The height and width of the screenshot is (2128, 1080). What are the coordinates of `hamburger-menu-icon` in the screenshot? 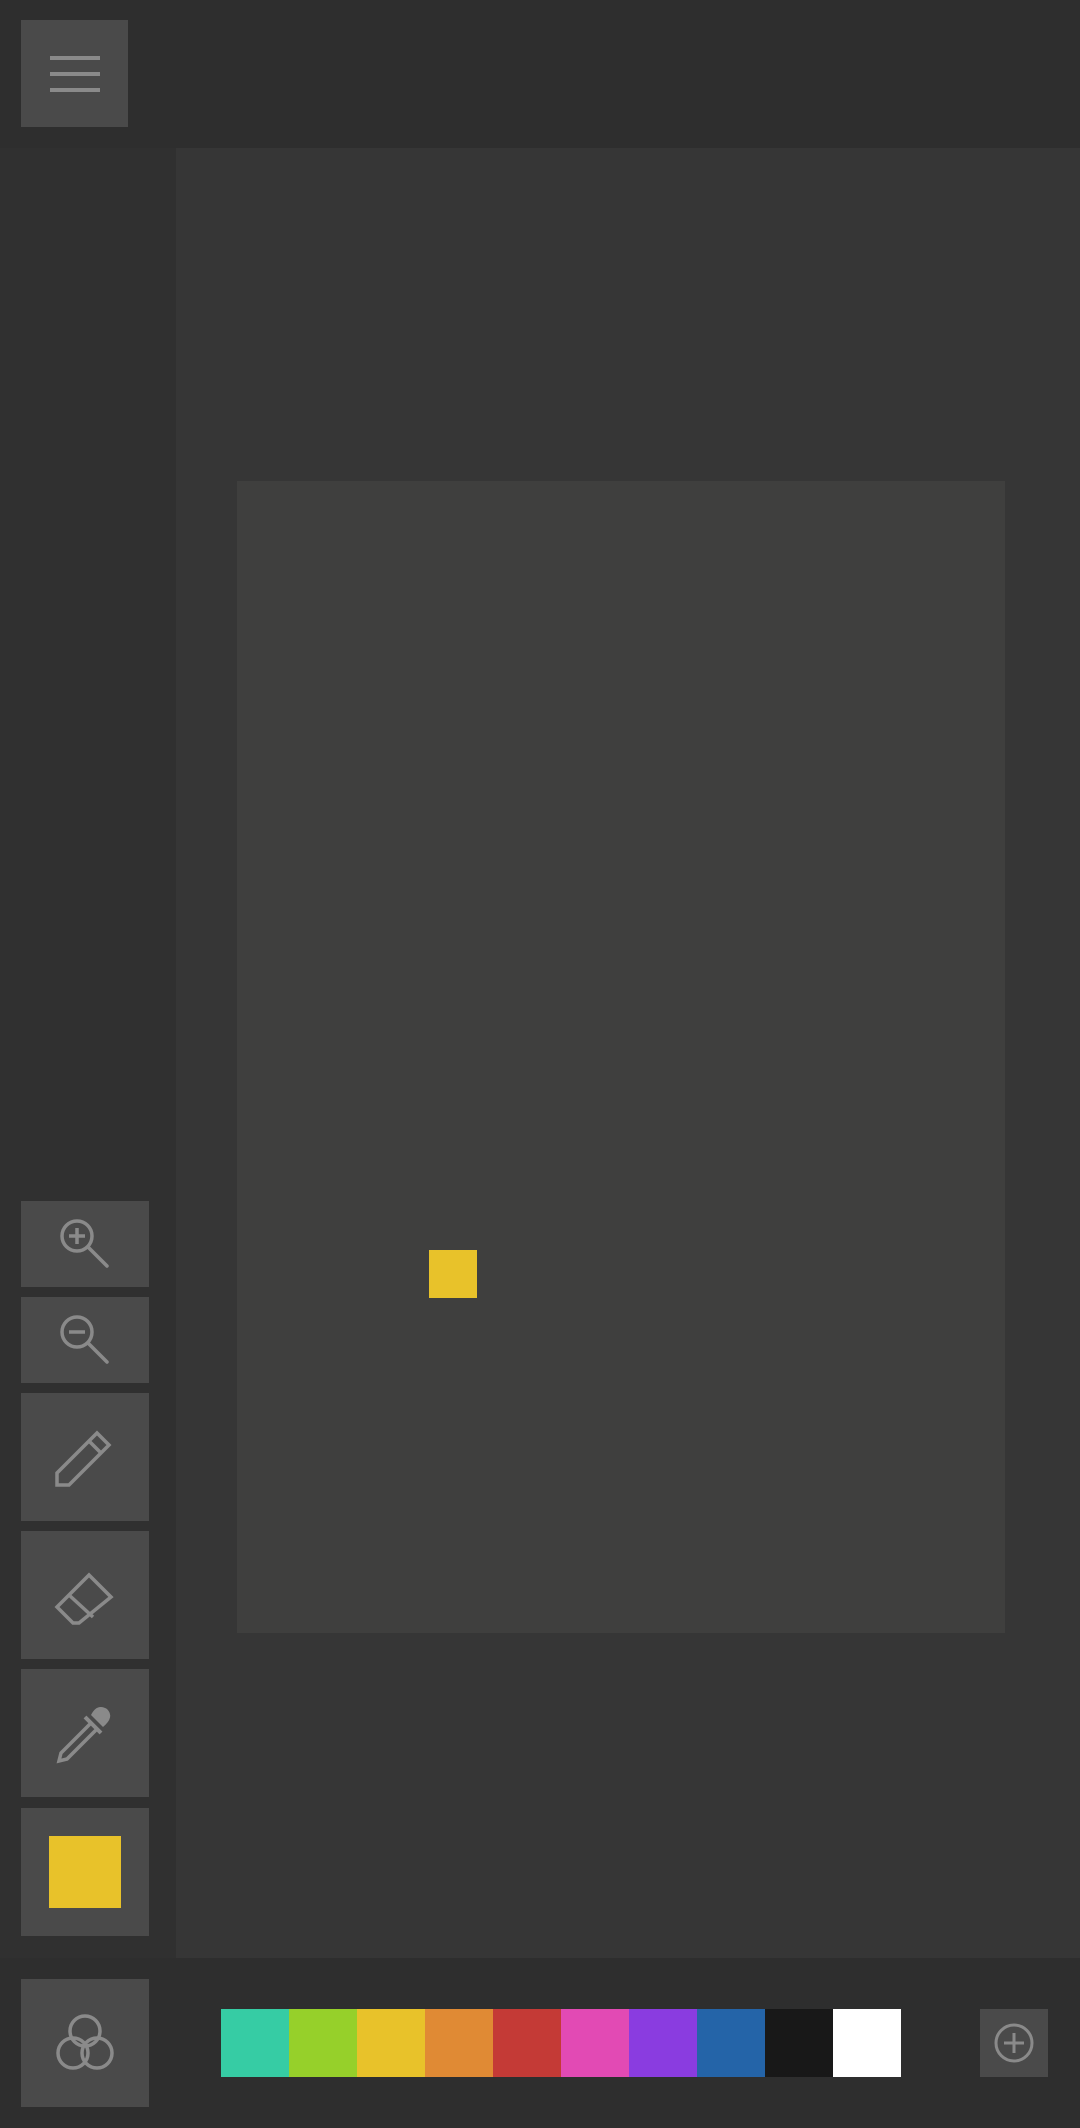 It's located at (74, 73).